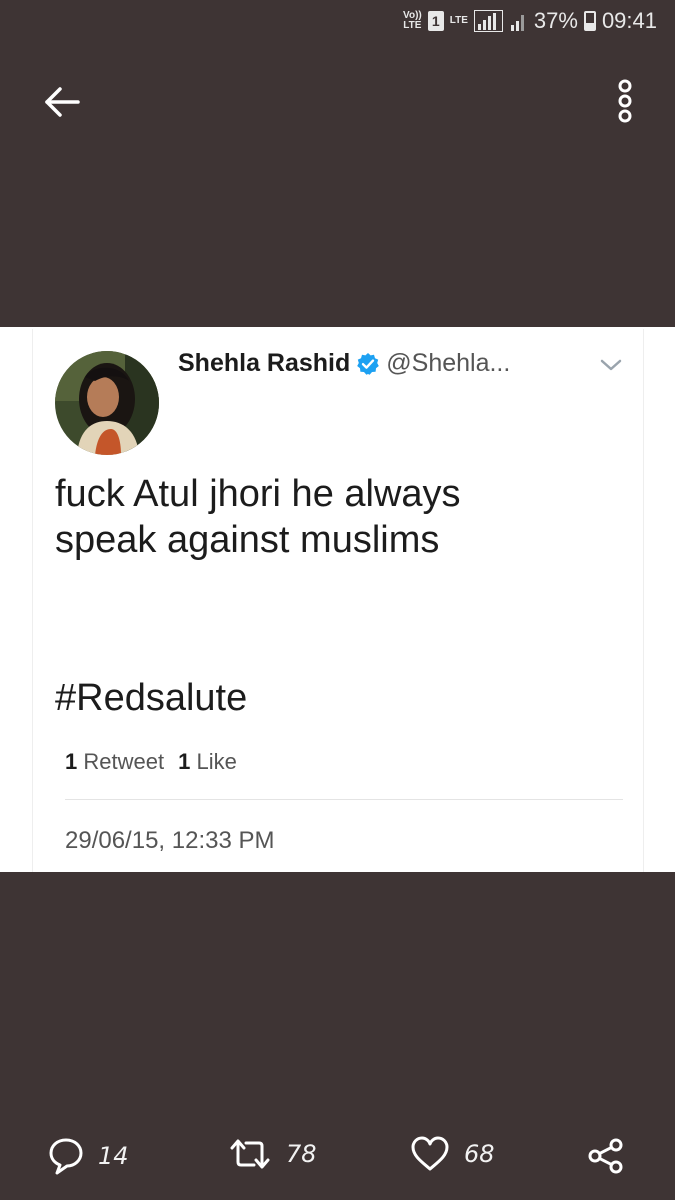  I want to click on more-vertical-icon, so click(625, 101).